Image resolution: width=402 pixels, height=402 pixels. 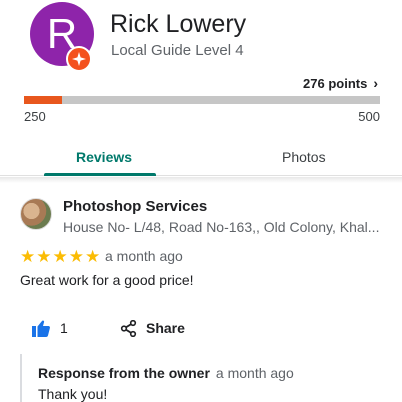 I want to click on points-link: 276 points ›, so click(x=340, y=83).